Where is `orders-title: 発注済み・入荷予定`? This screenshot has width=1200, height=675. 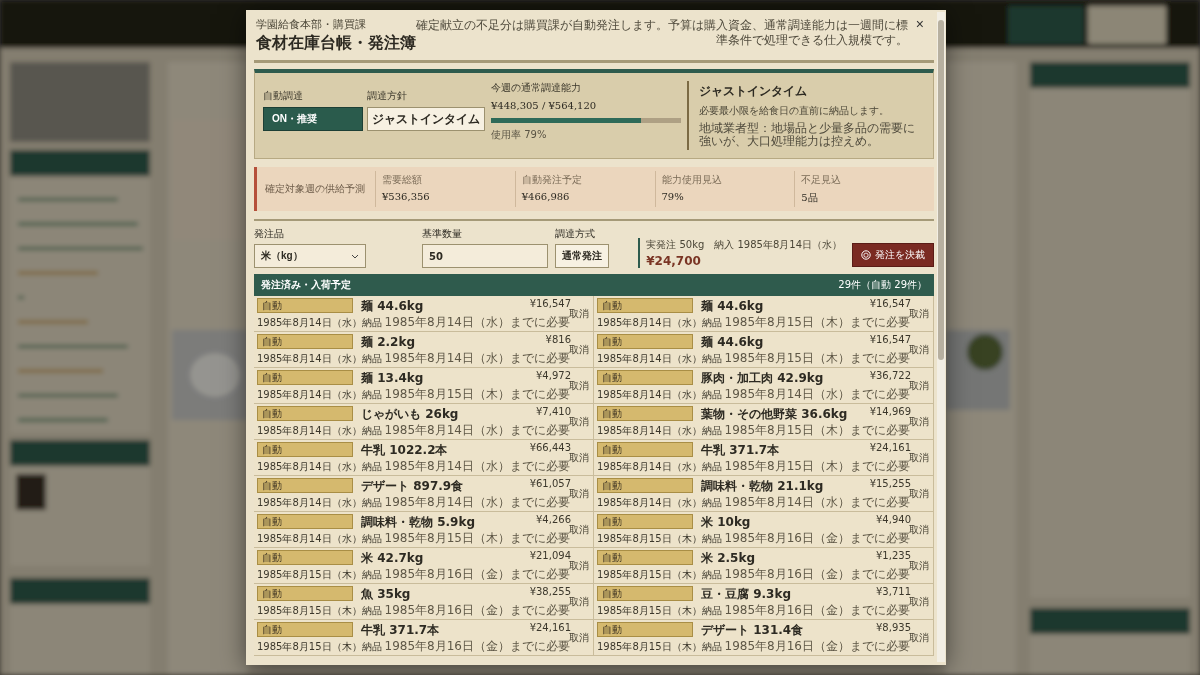 orders-title: 発注済み・入荷予定 is located at coordinates (306, 285).